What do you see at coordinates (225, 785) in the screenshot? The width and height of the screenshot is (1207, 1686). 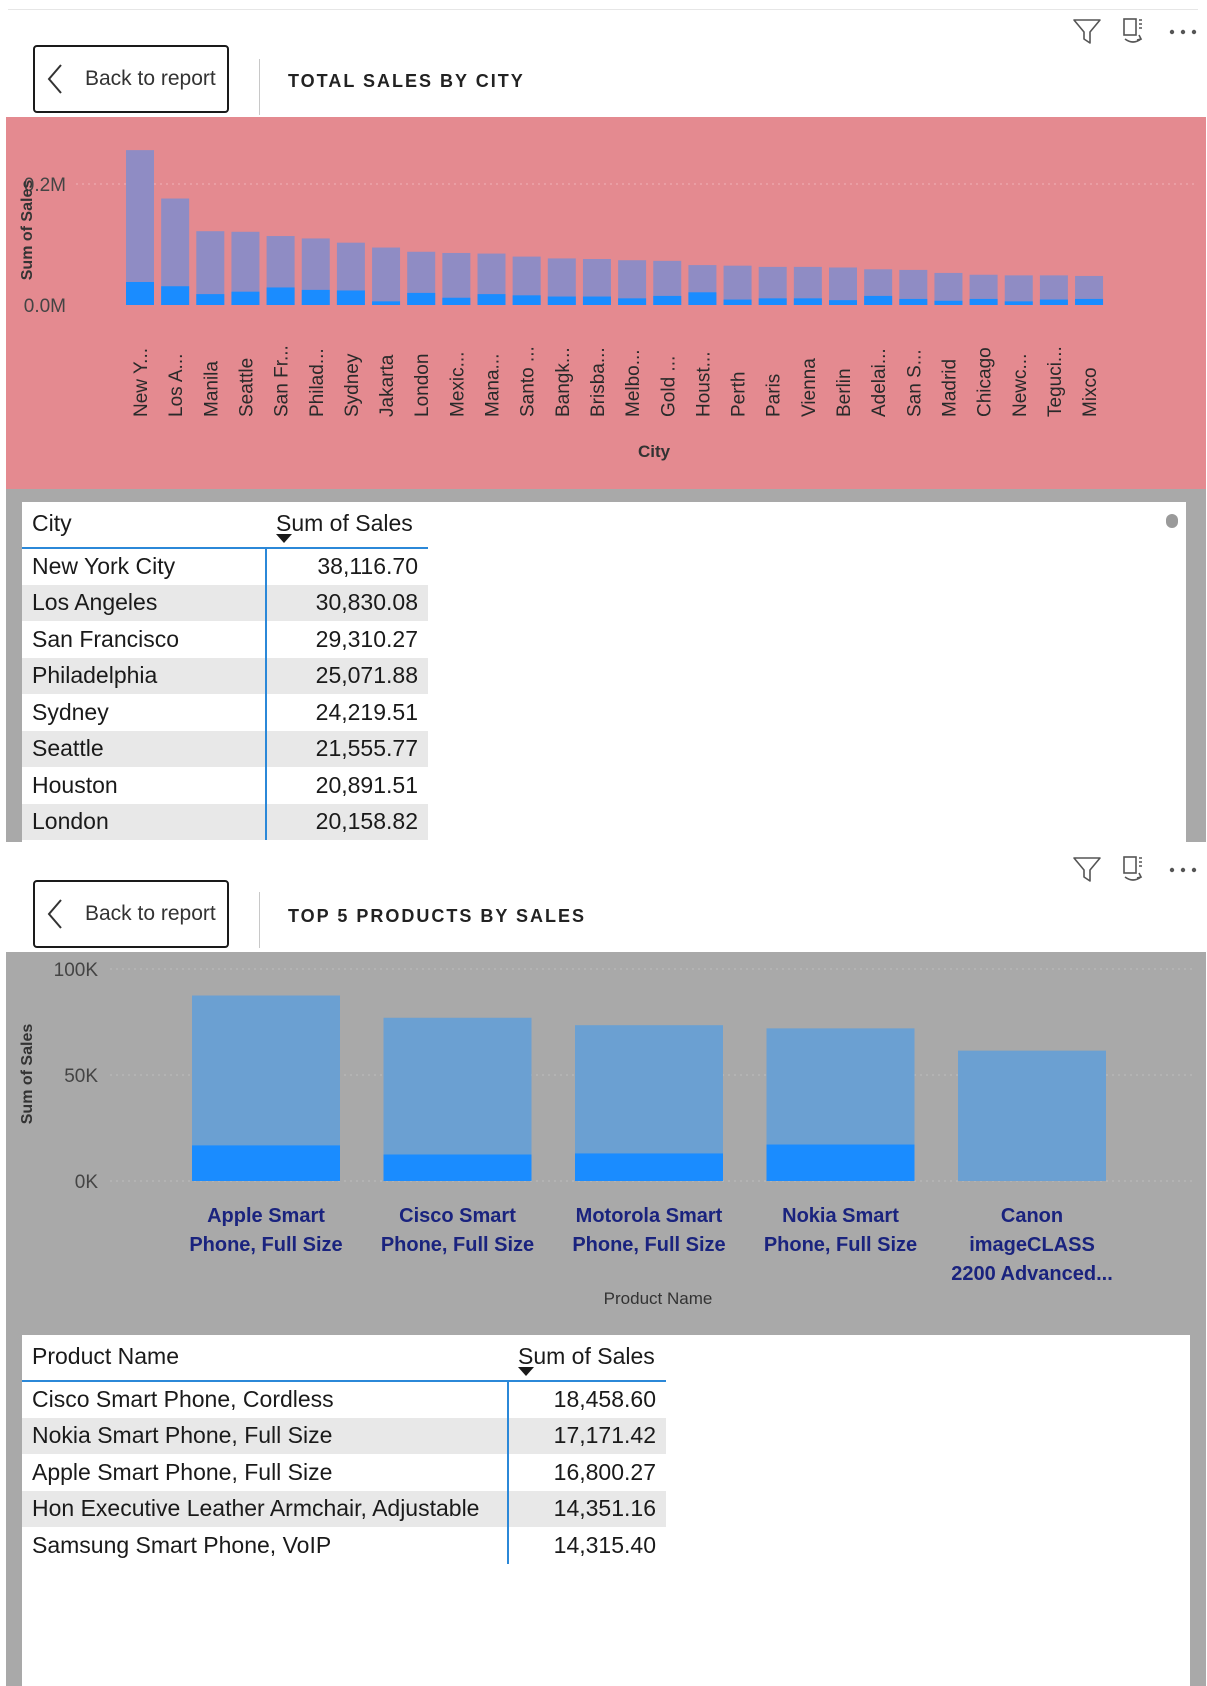 I see `table-row: Houston 20,891.51` at bounding box center [225, 785].